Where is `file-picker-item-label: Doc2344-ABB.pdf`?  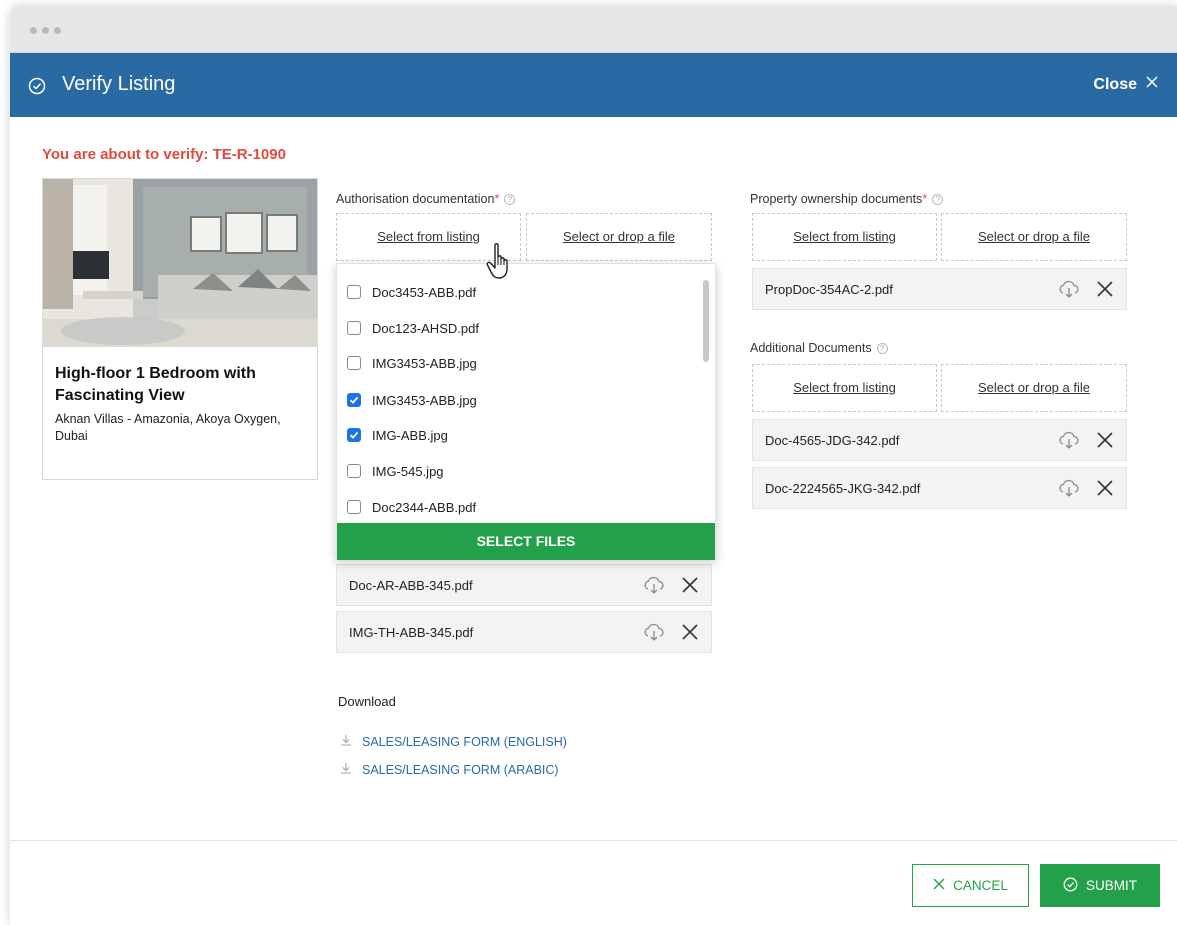
file-picker-item-label: Doc2344-ABB.pdf is located at coordinates (424, 507).